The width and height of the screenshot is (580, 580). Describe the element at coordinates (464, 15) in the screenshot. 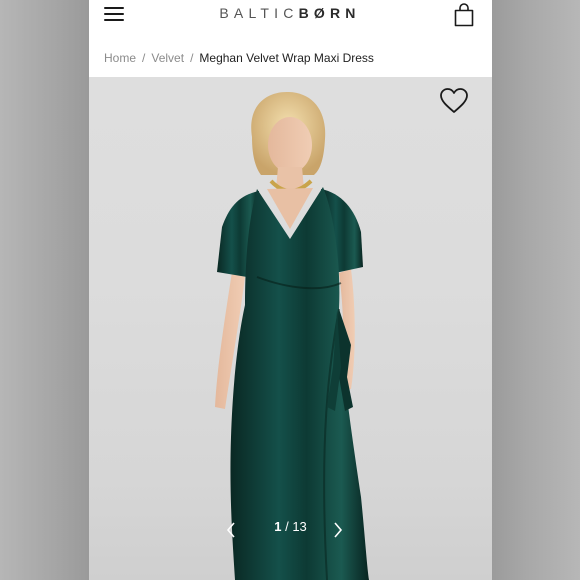

I see `shopping-bag-icon` at that location.